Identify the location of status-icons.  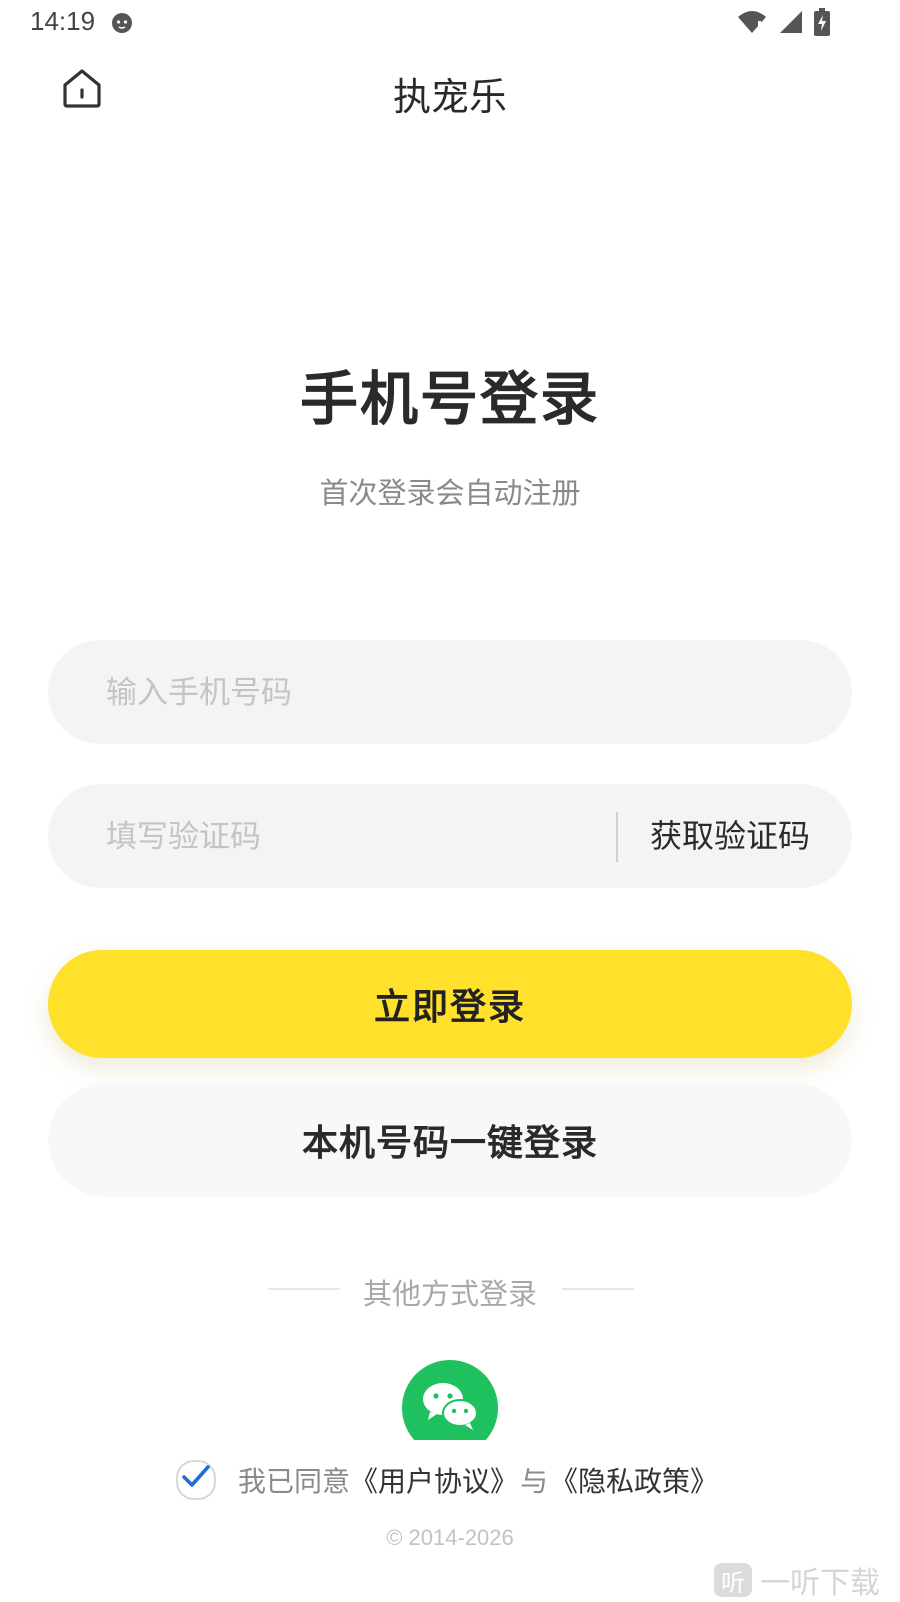
(783, 24).